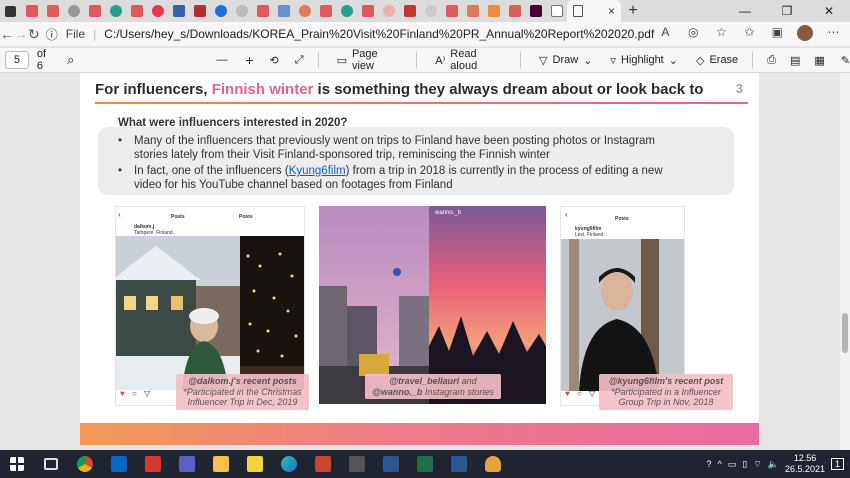 This screenshot has width=850, height=478. Describe the element at coordinates (773, 464) in the screenshot. I see `volume-icon: 🔈` at that location.